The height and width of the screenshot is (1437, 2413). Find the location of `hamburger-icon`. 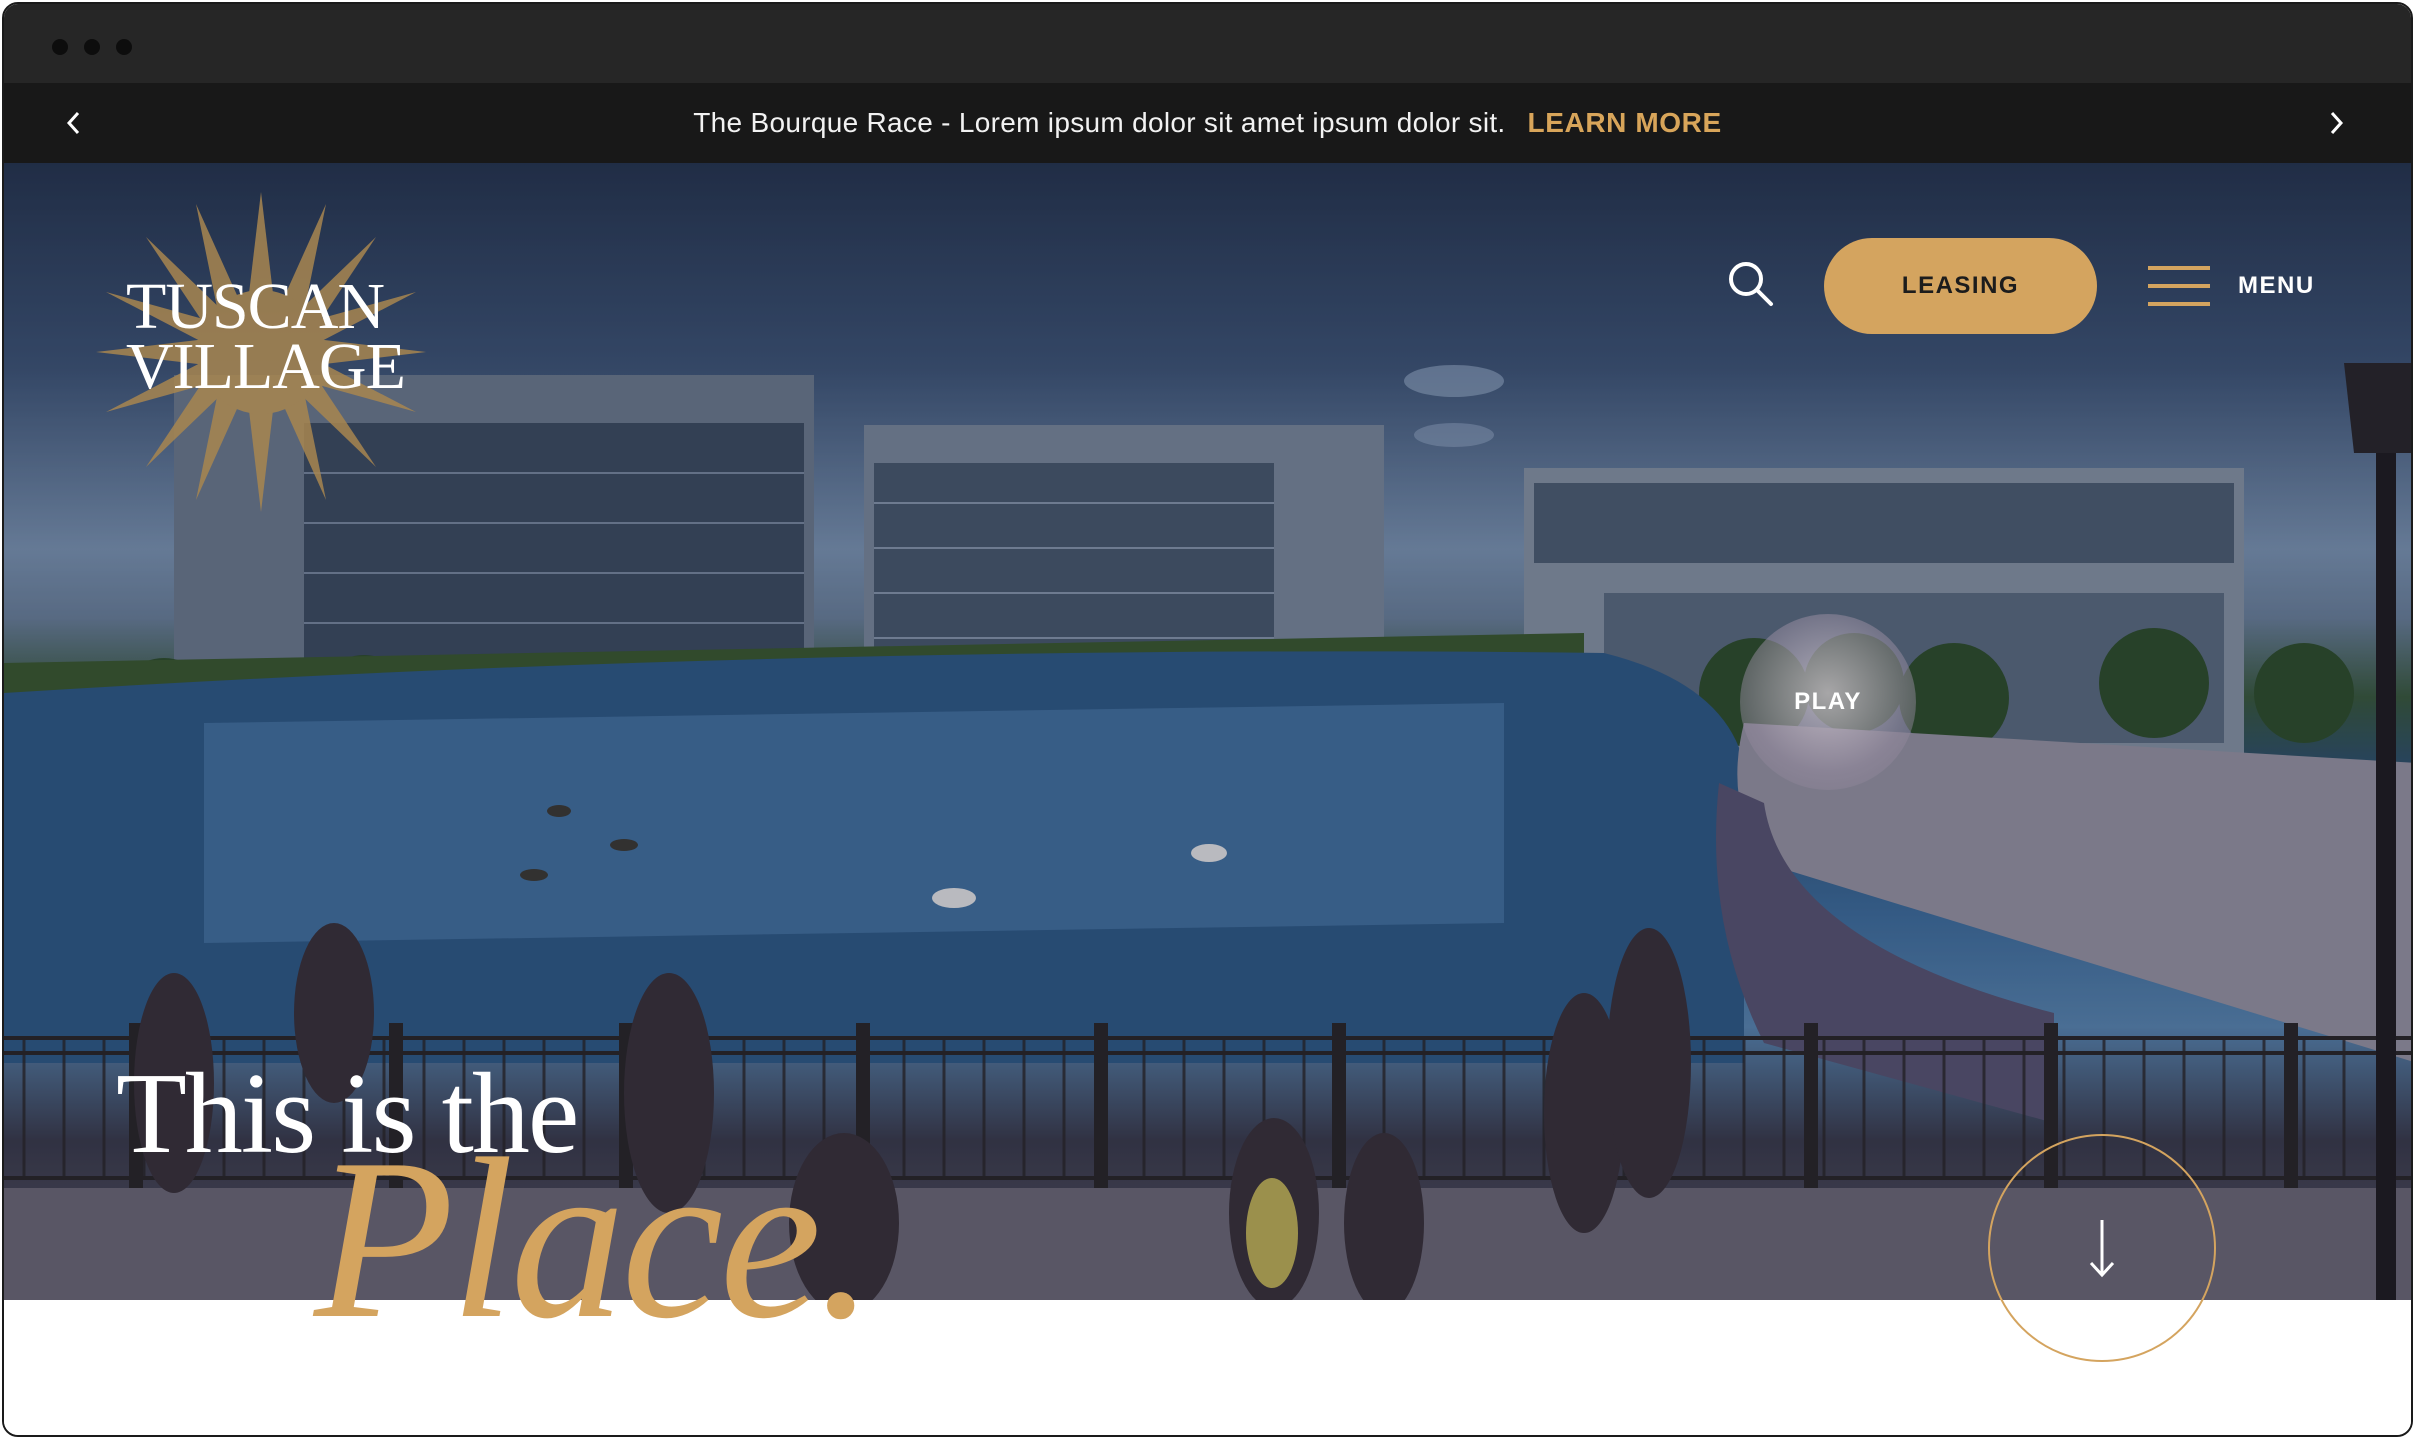

hamburger-icon is located at coordinates (2179, 286).